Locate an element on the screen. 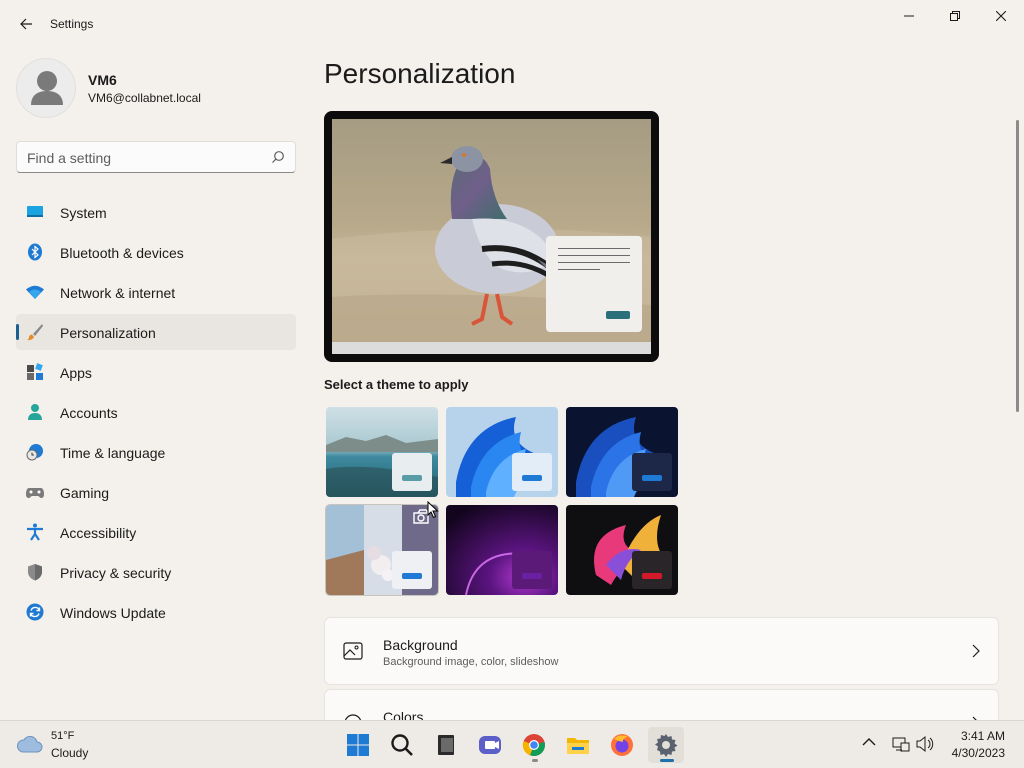 This screenshot has width=1024, height=768. person-icon is located at coordinates (35, 412).